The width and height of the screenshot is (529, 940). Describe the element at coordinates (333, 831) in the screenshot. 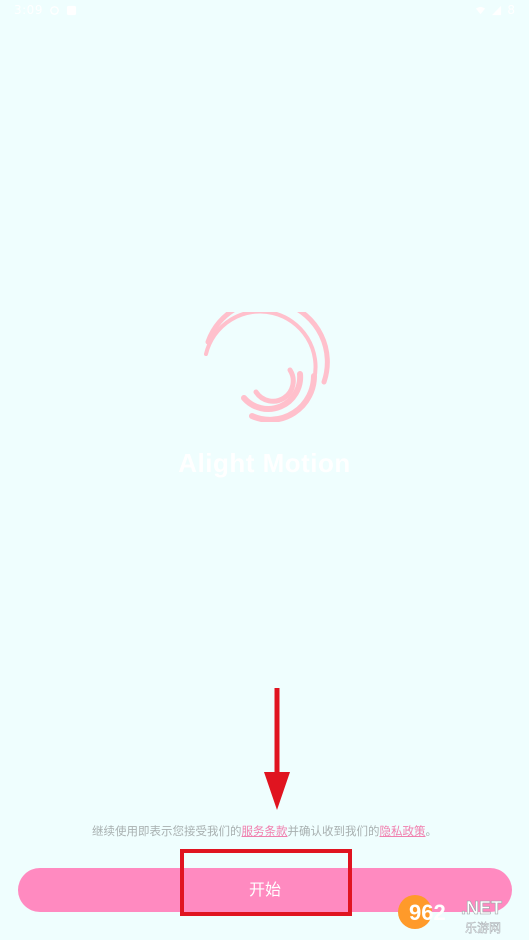

I see `terms-middle: 并确认收到我们的` at that location.